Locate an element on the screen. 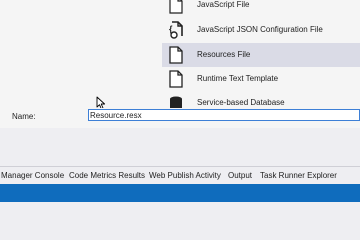  template-item-json-config: { JavaScript JSON Configuration File is located at coordinates (261, 30).